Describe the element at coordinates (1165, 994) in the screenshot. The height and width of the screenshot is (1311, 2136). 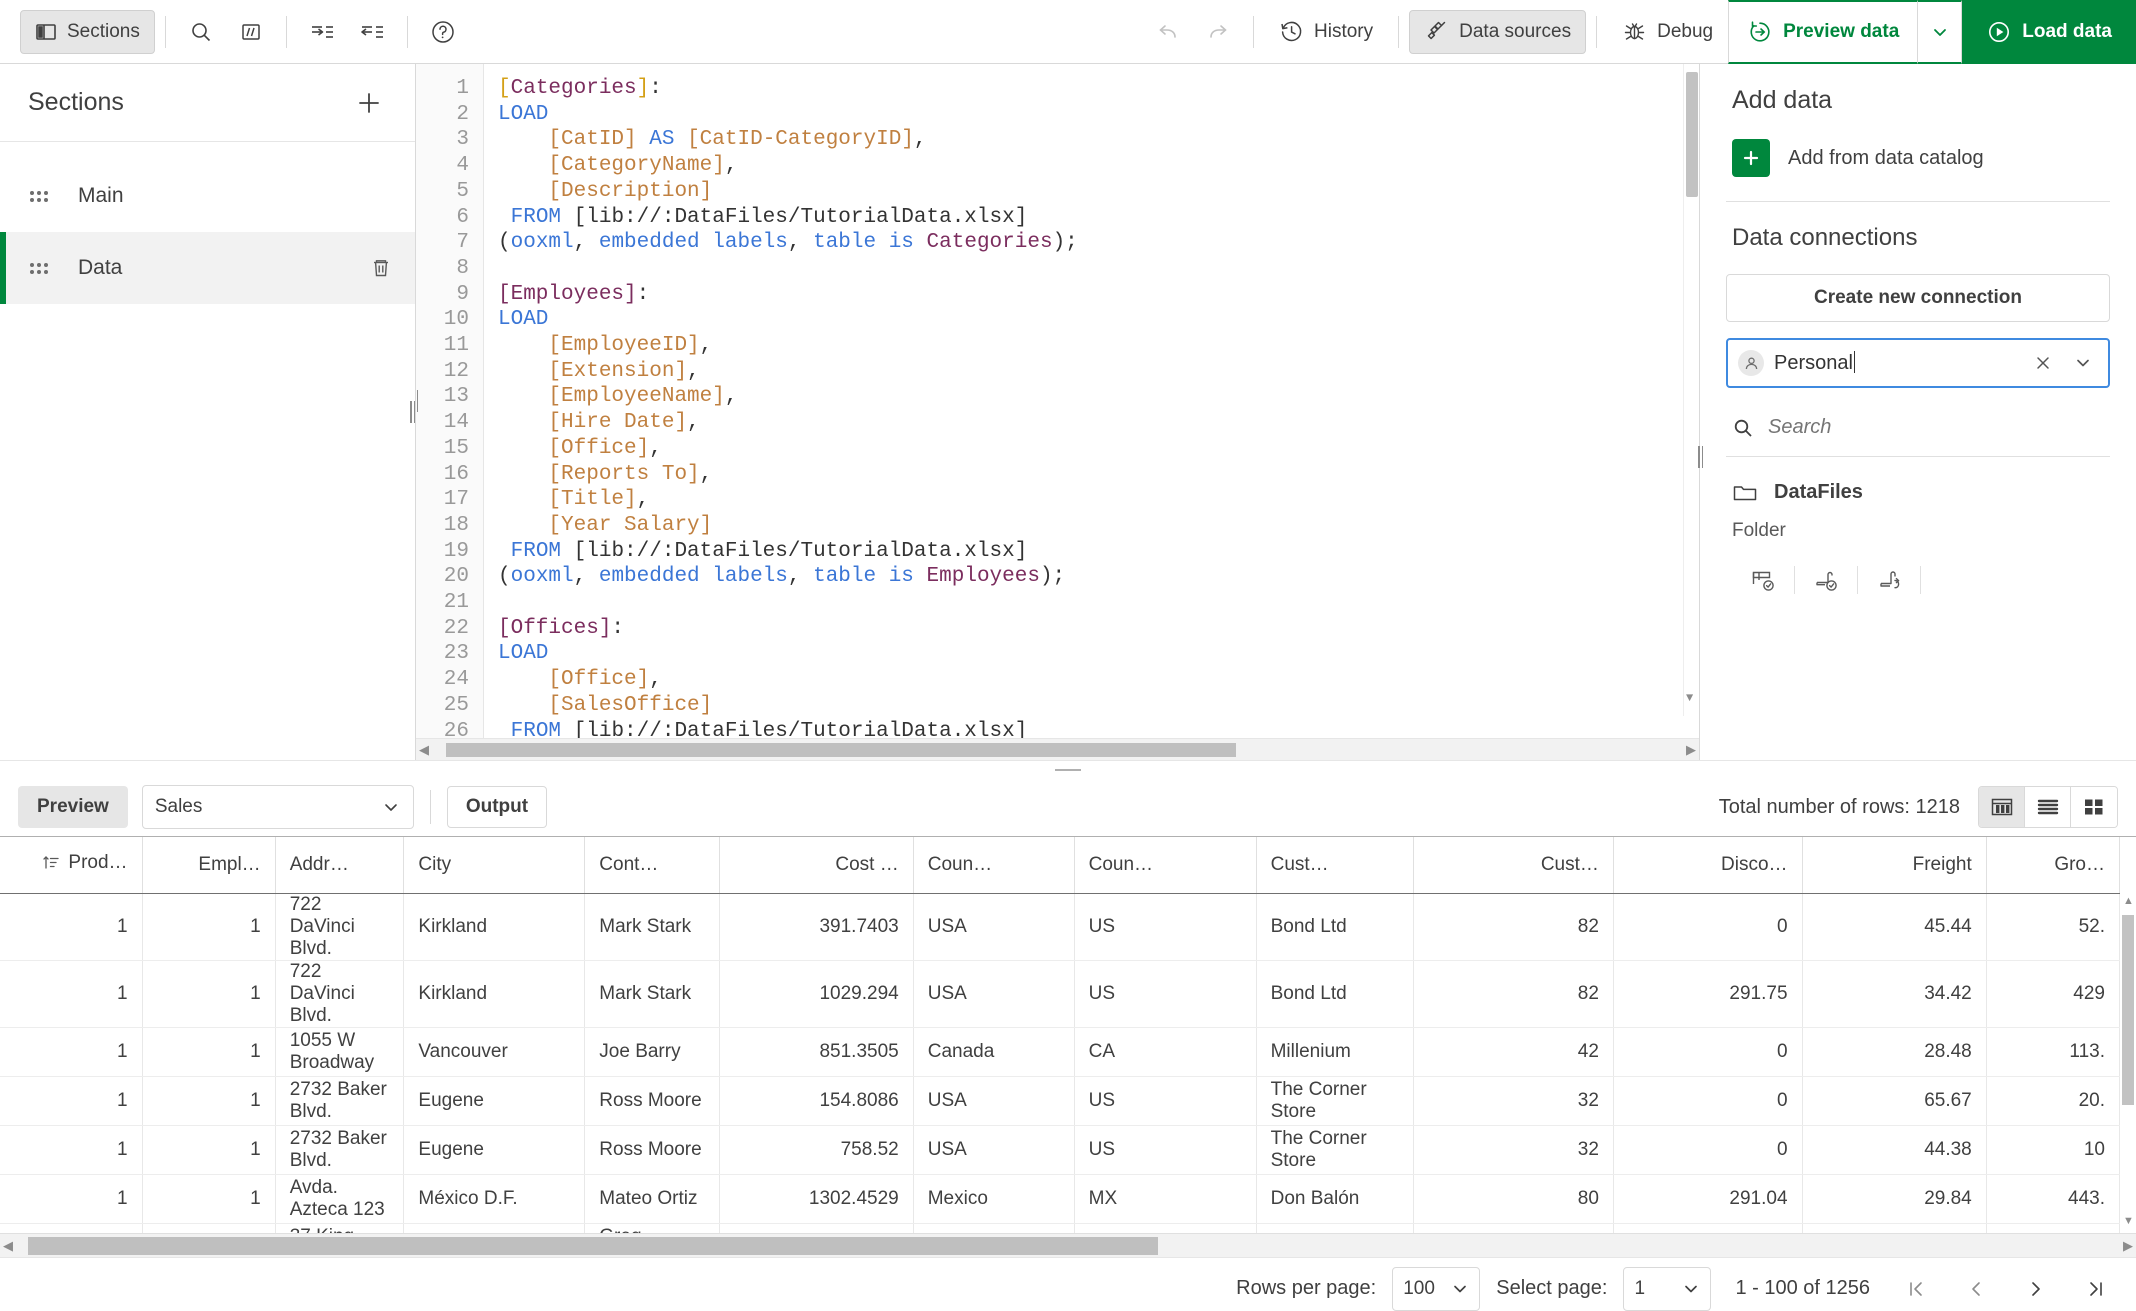
I see `table-cell: US` at that location.